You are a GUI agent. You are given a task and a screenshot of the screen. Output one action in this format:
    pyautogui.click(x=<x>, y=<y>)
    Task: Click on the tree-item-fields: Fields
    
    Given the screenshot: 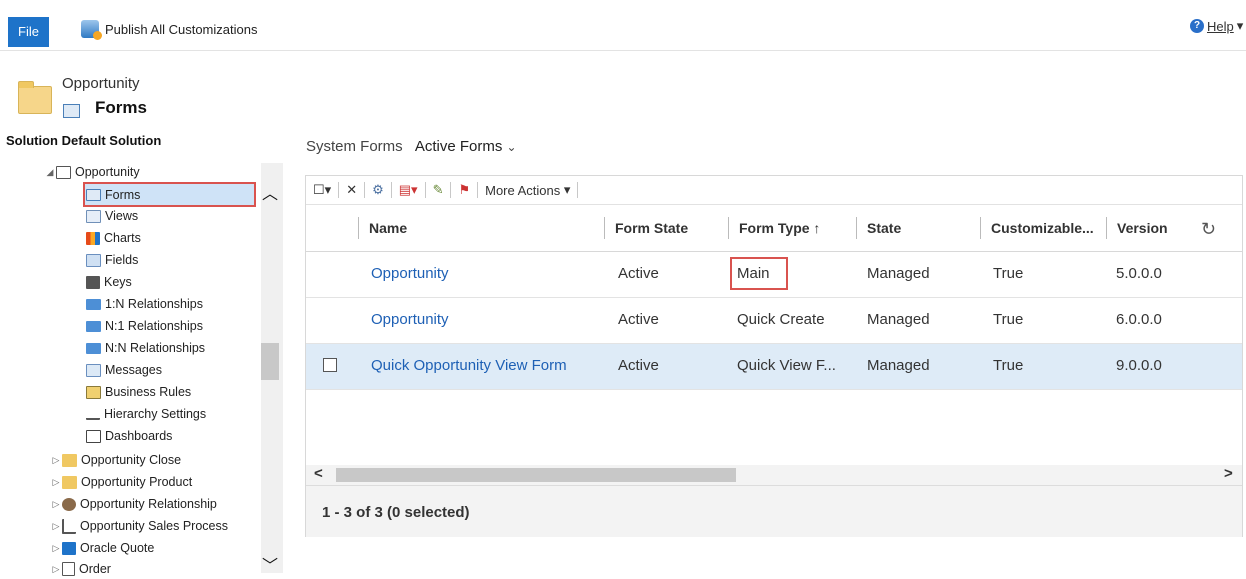 What is the action you would take?
    pyautogui.click(x=112, y=260)
    